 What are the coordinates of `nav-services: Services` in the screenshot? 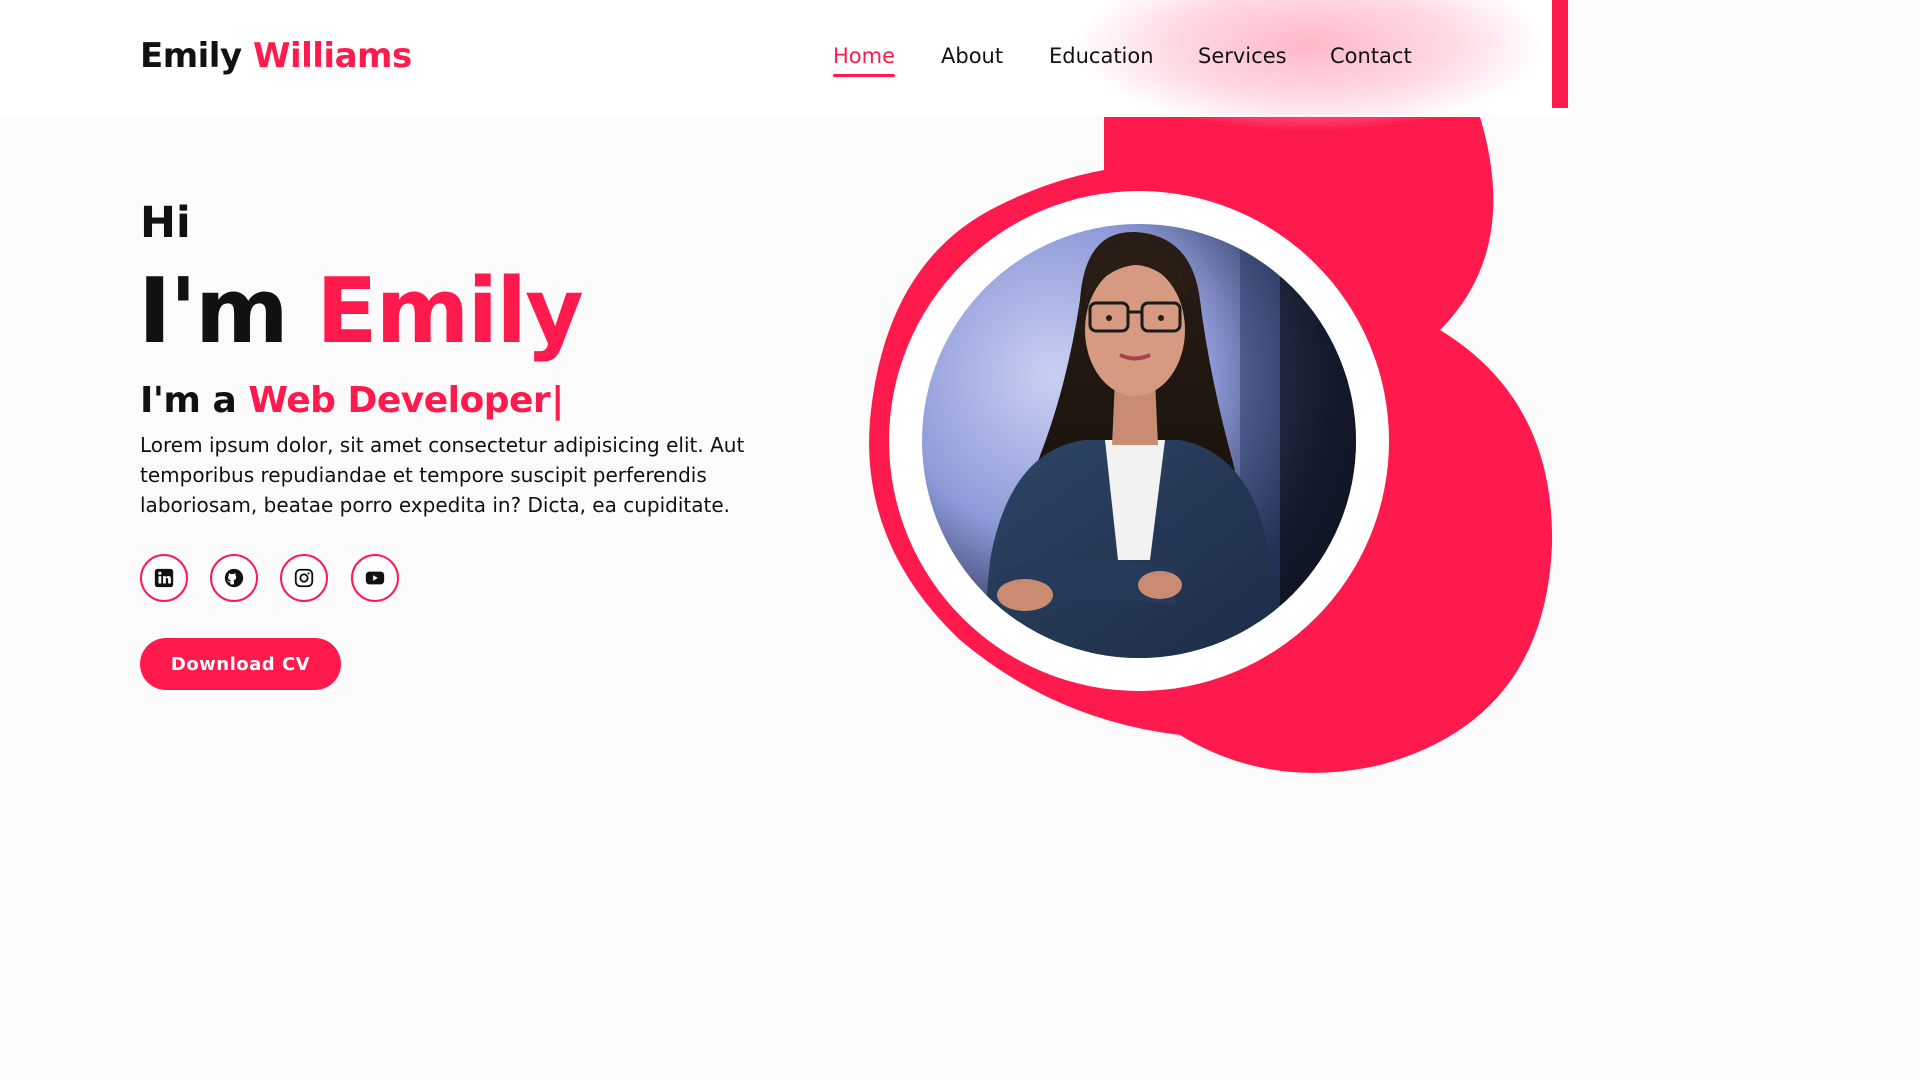 It's located at (1242, 56).